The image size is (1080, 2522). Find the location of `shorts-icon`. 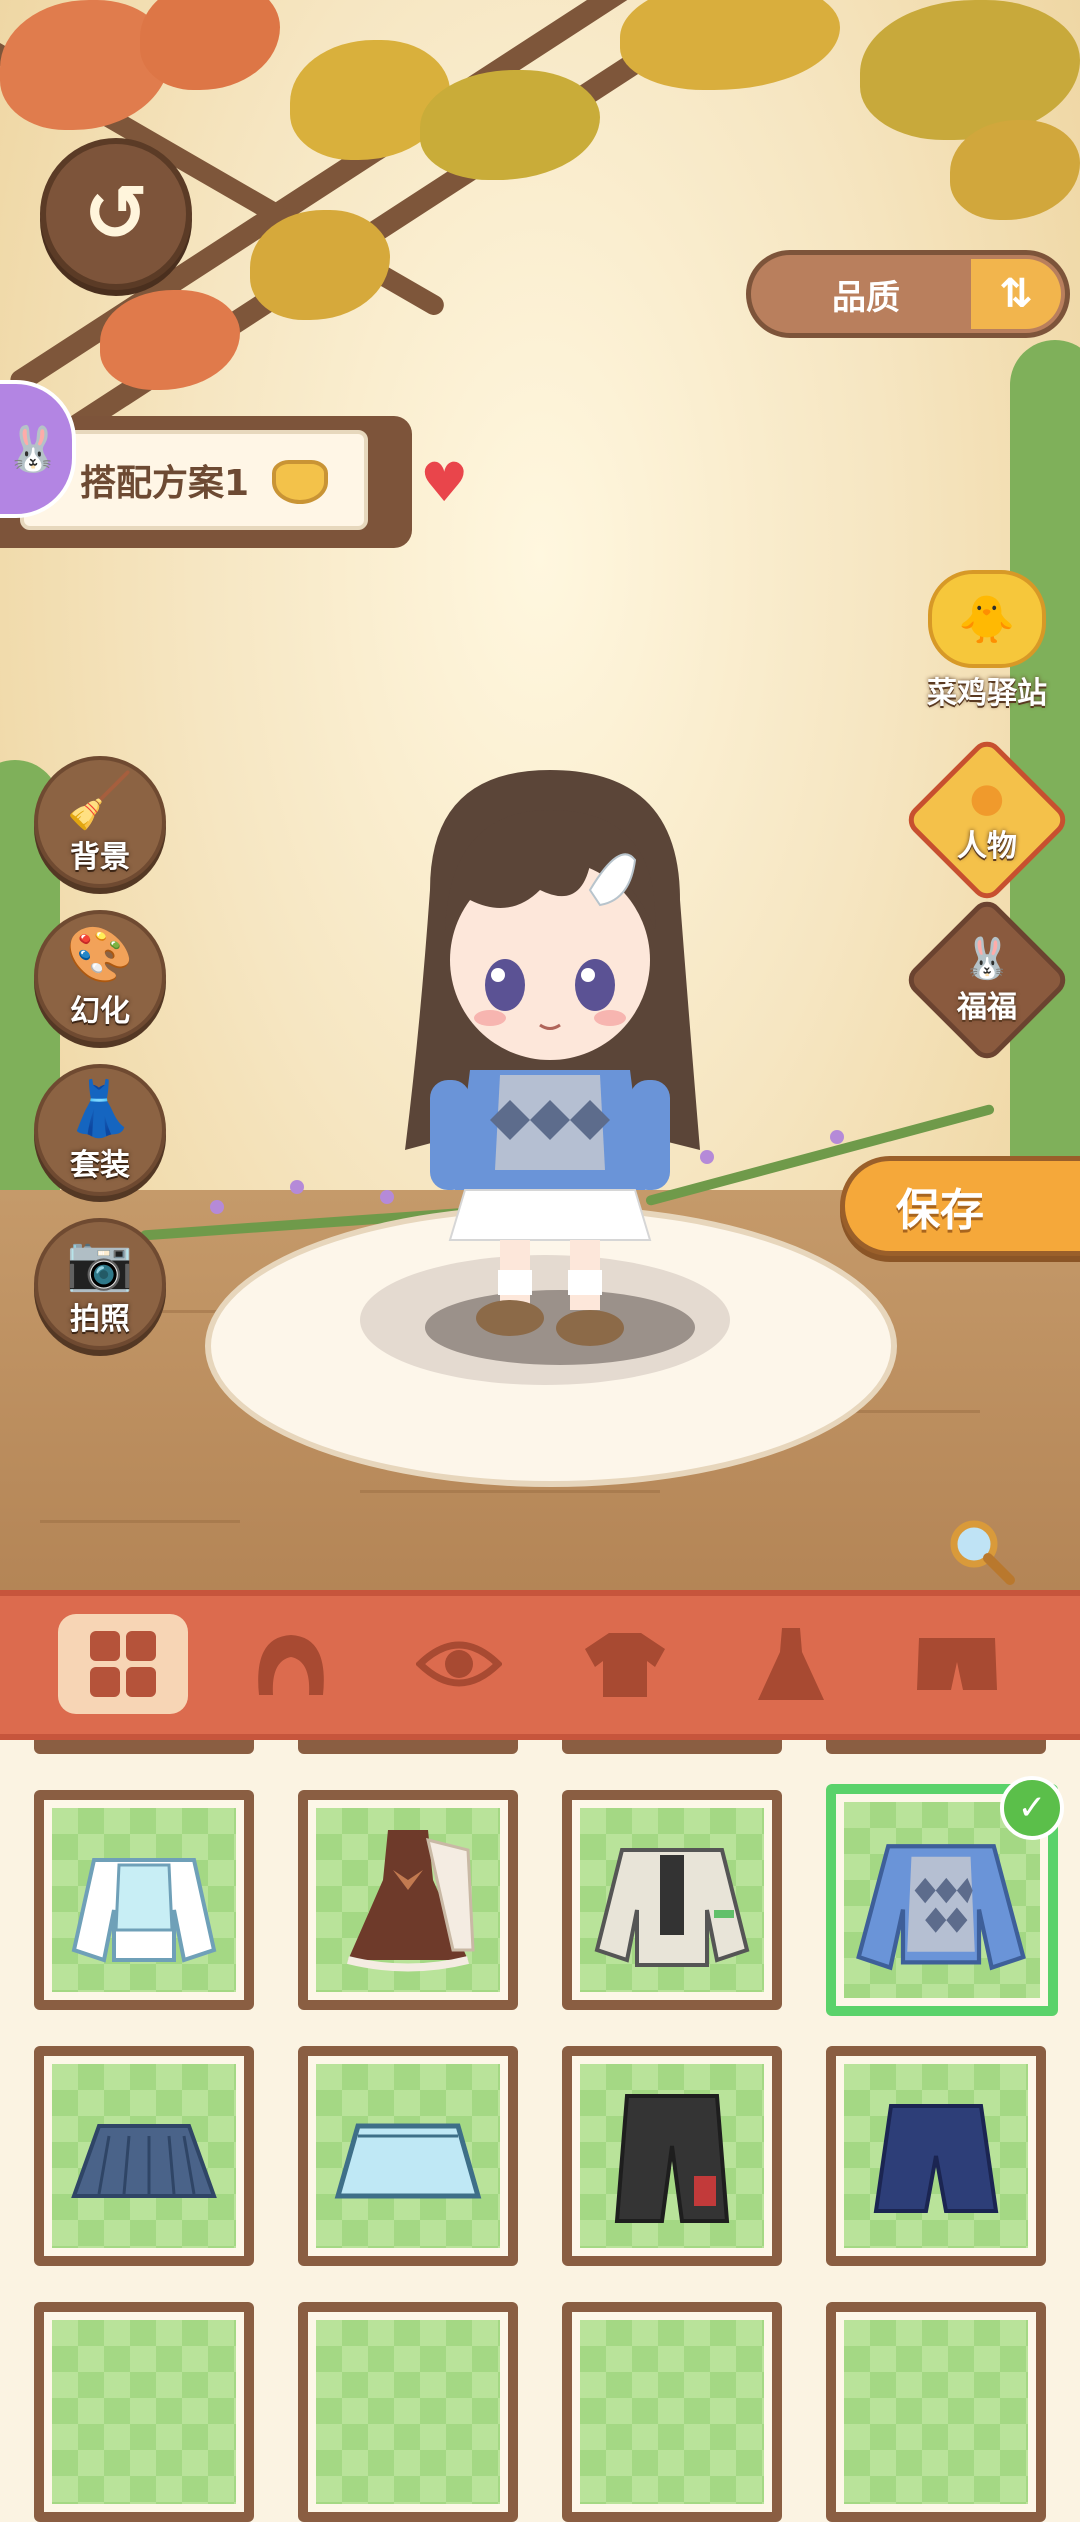

shorts-icon is located at coordinates (957, 1664).